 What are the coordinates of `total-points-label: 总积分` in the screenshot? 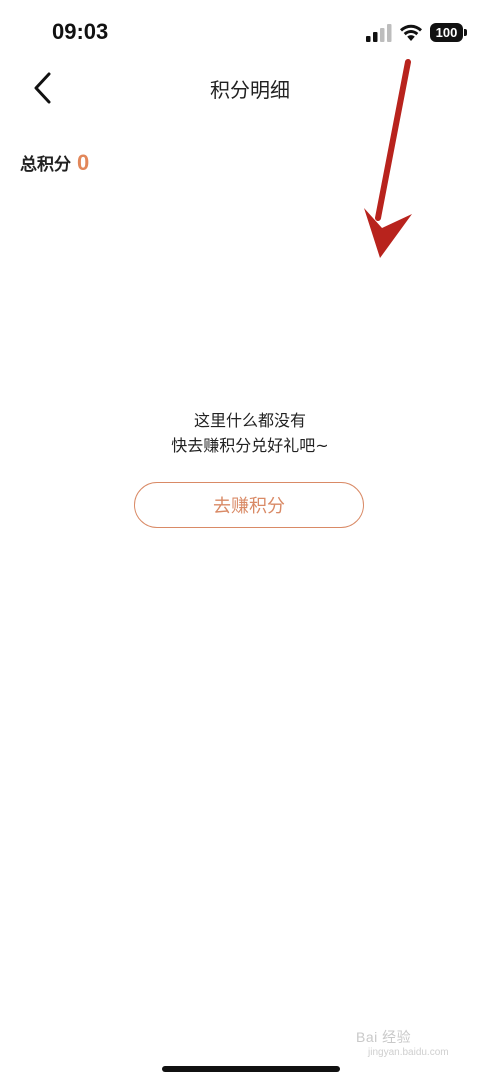 It's located at (45, 165).